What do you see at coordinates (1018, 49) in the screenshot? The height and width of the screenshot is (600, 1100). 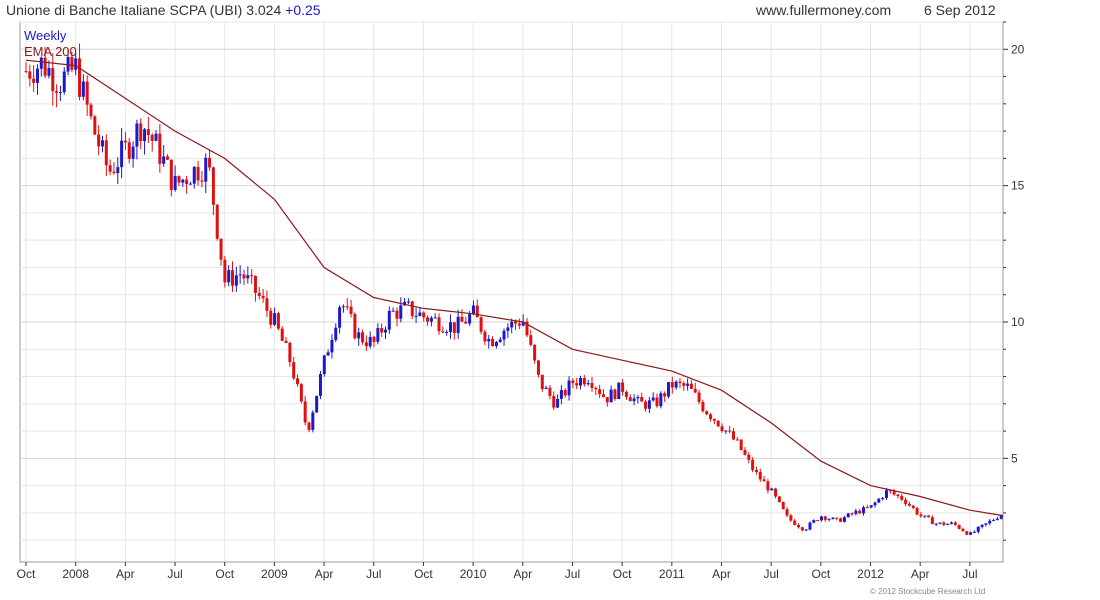 I see `y-tick-label: 20` at bounding box center [1018, 49].